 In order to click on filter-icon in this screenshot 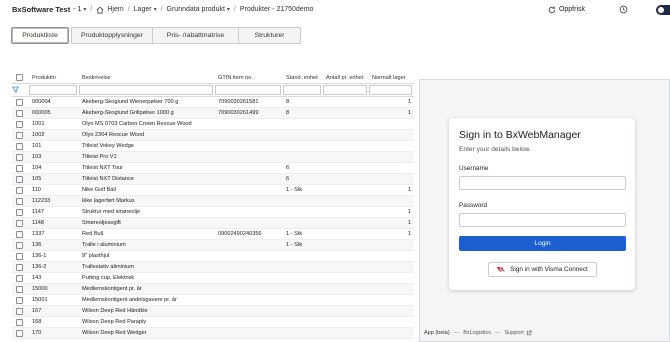, I will do `click(15, 89)`.